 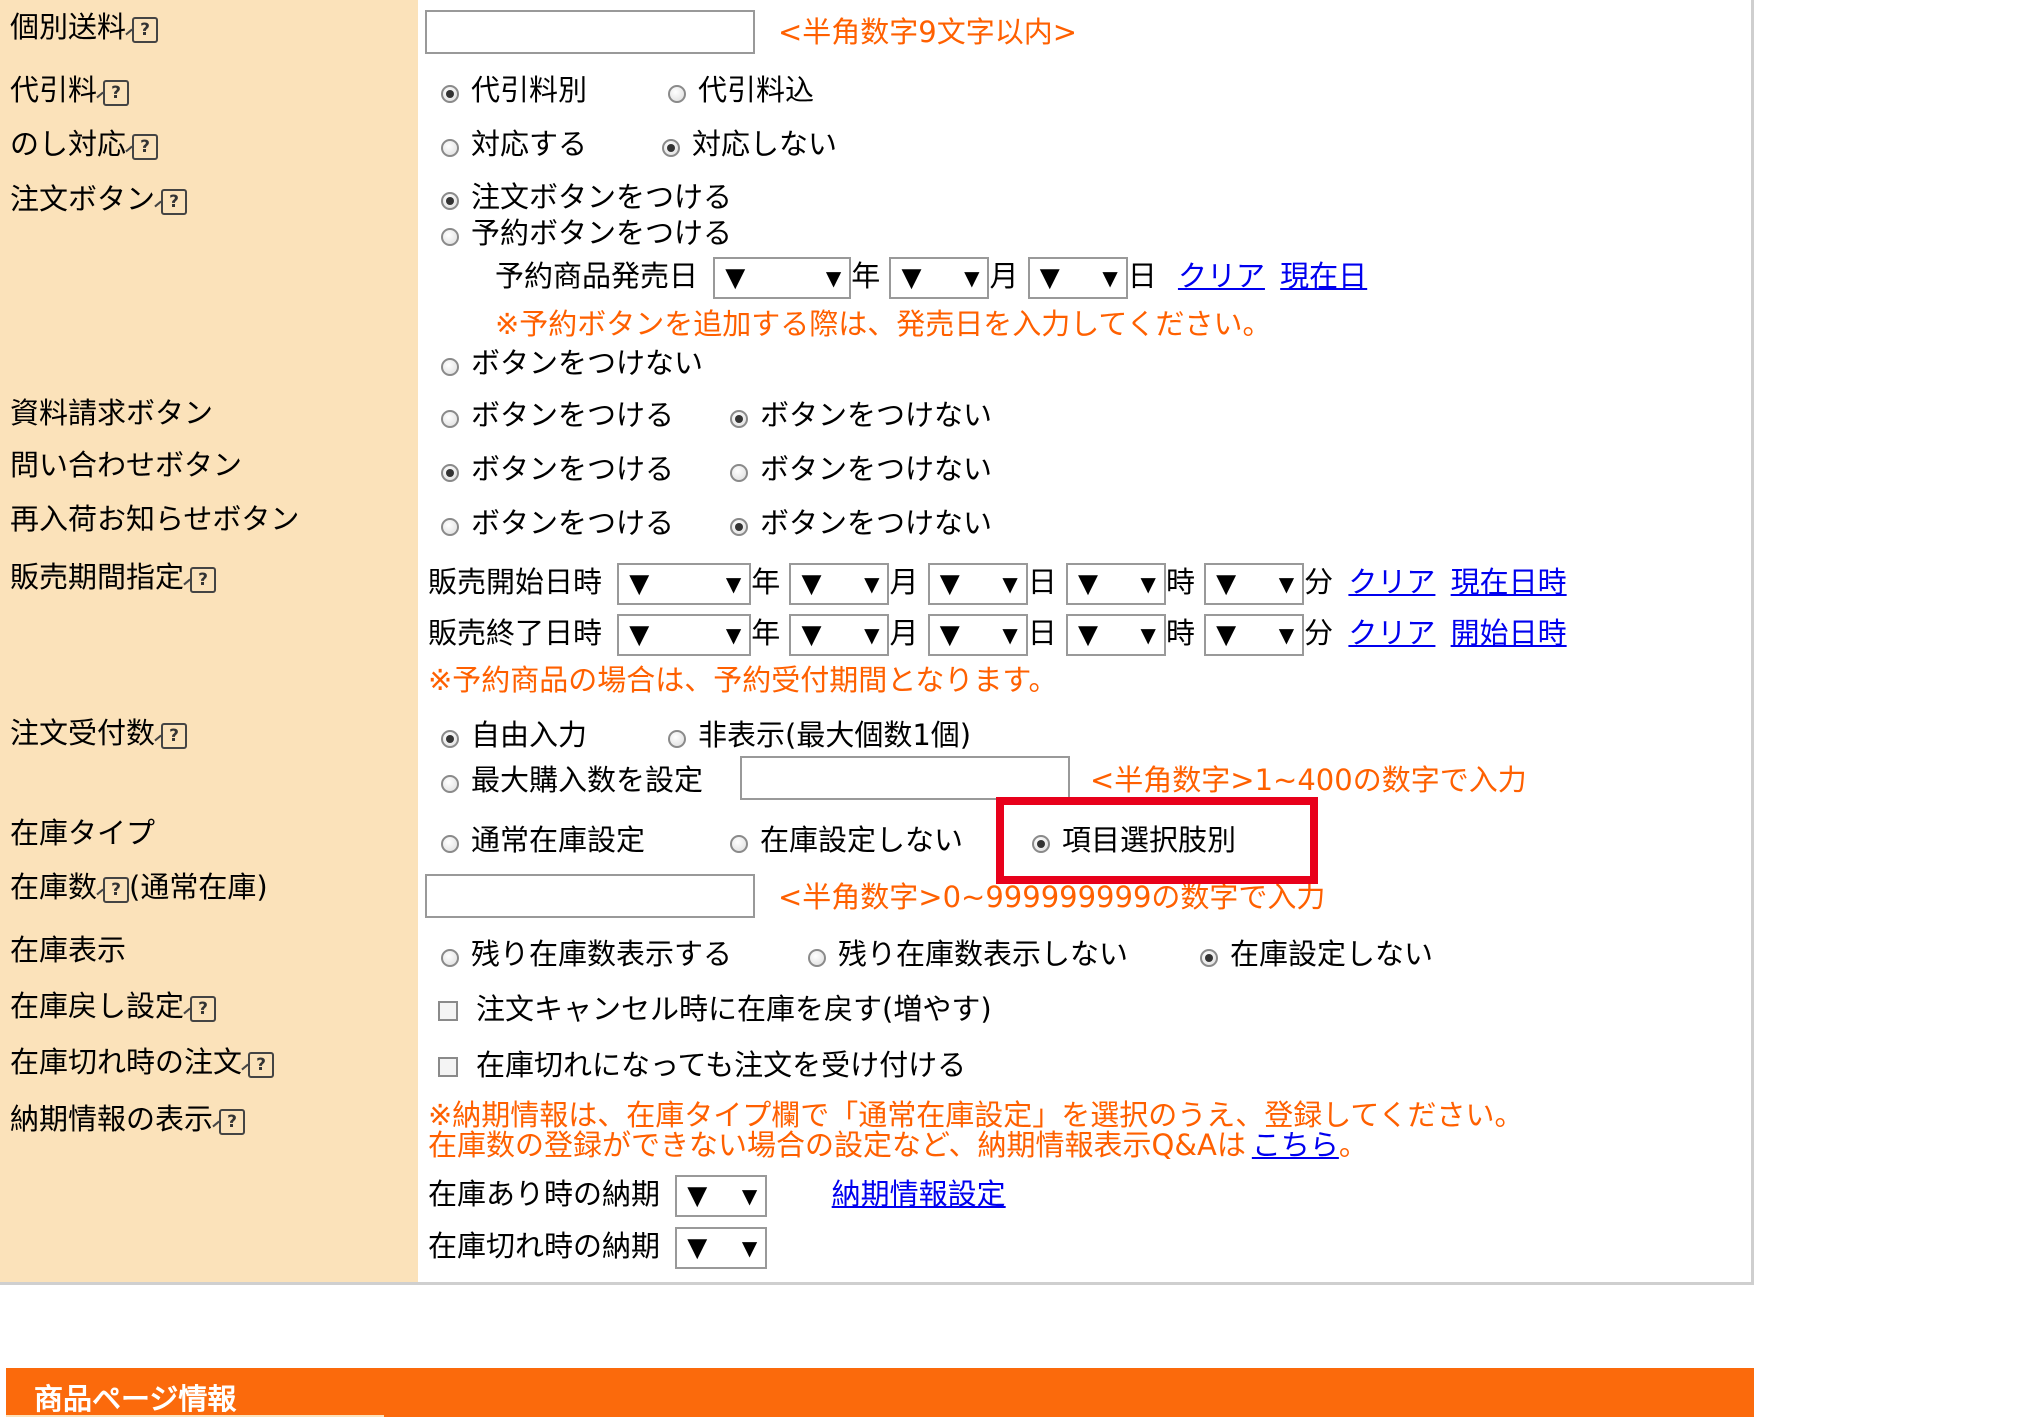 I want to click on release-day-select: ▼ ▼, so click(x=1077, y=278).